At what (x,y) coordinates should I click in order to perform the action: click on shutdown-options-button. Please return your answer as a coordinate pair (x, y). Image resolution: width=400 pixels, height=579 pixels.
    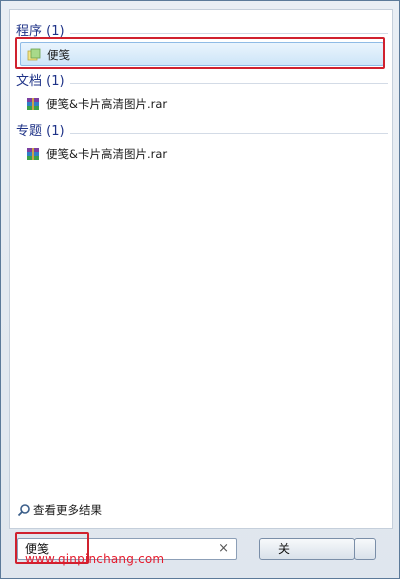
    Looking at the image, I should click on (365, 549).